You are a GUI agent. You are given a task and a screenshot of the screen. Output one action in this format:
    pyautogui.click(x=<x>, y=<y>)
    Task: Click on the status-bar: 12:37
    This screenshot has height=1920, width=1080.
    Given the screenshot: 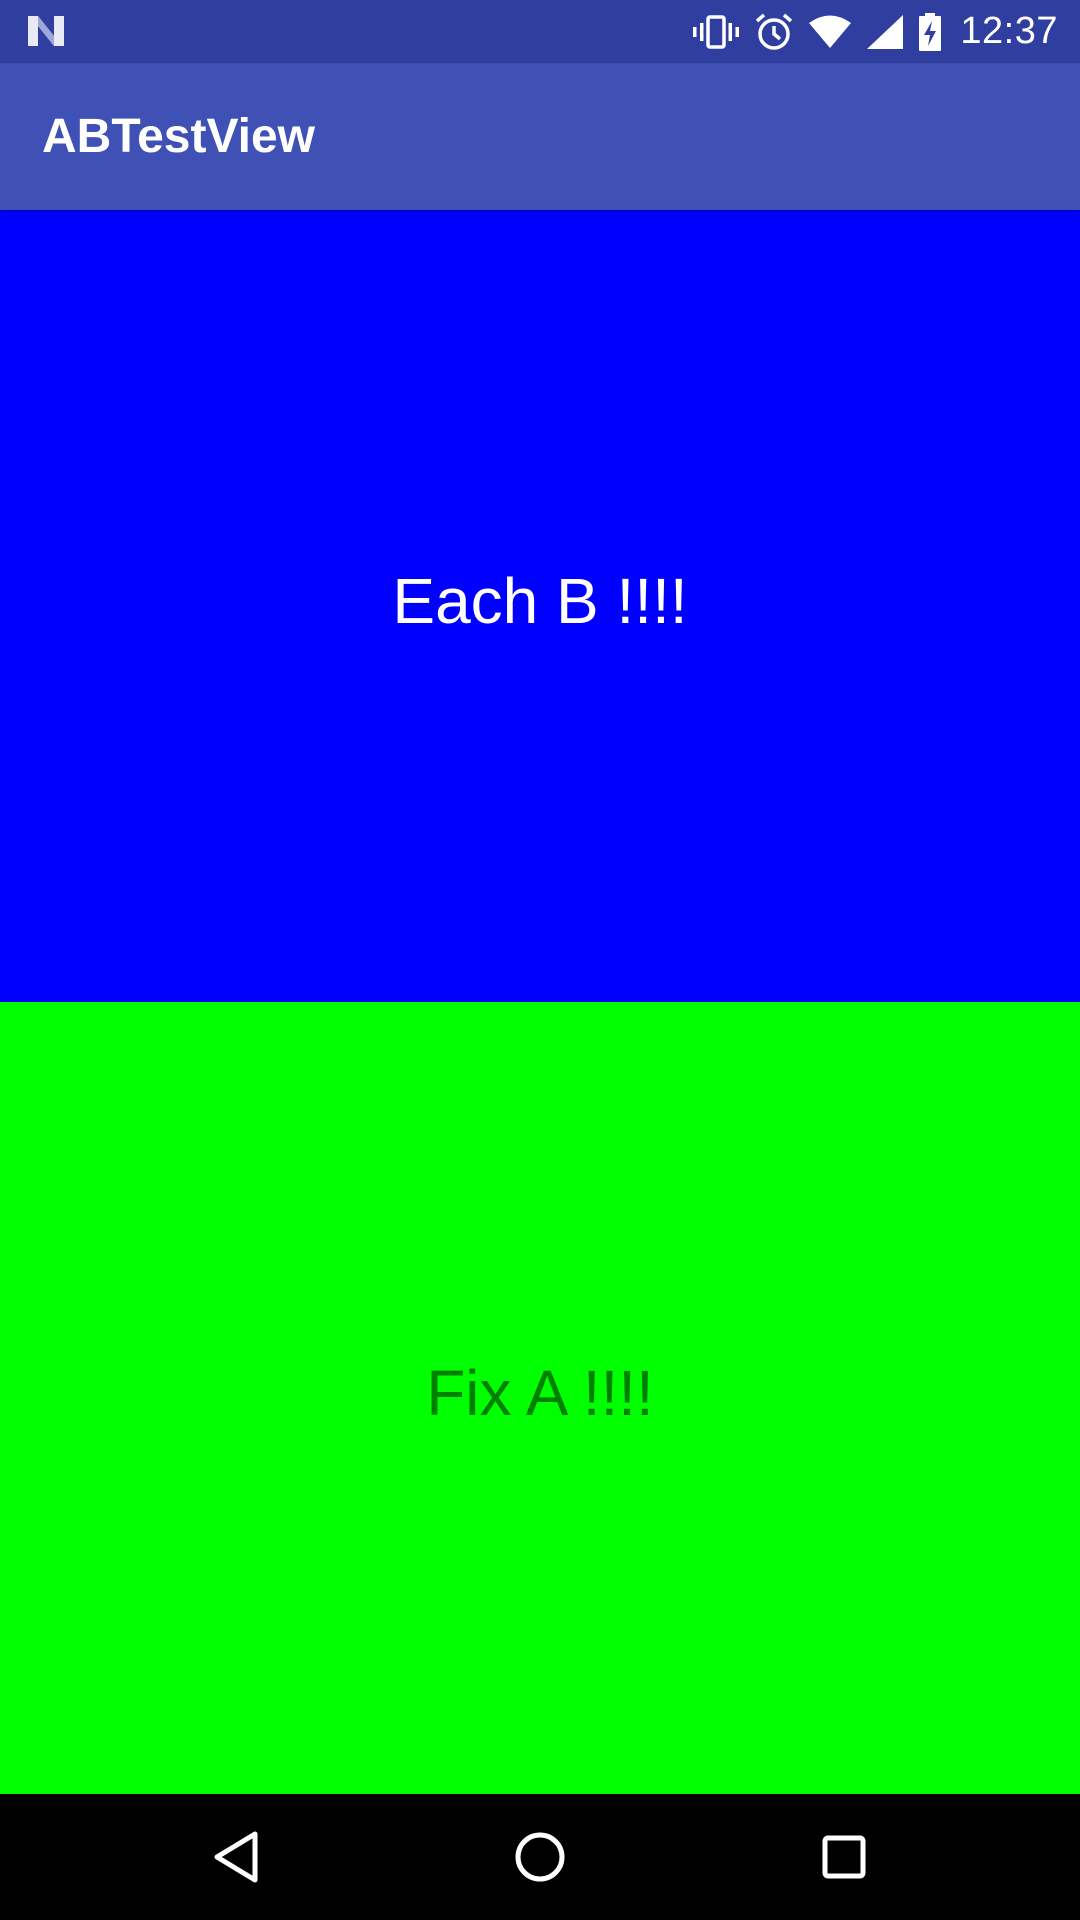 What is the action you would take?
    pyautogui.click(x=540, y=31)
    